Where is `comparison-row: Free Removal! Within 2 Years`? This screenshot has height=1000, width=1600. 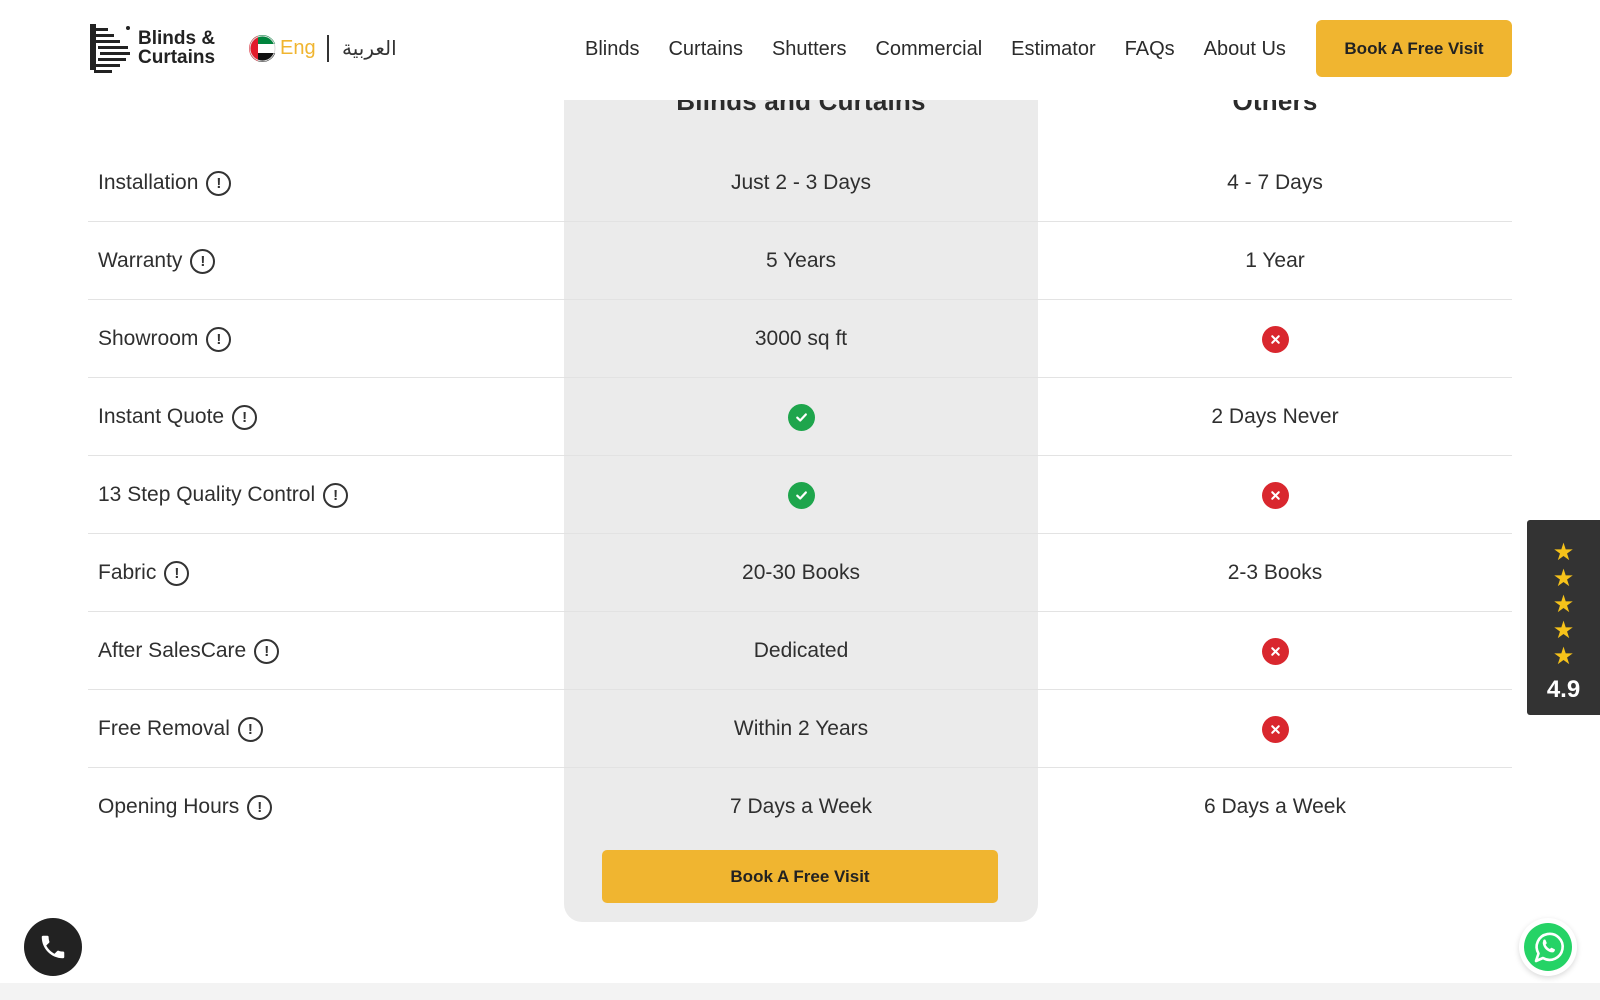 comparison-row: Free Removal! Within 2 Years is located at coordinates (800, 729).